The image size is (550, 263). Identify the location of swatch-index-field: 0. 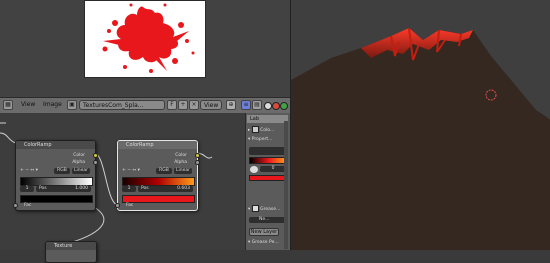
(273, 169).